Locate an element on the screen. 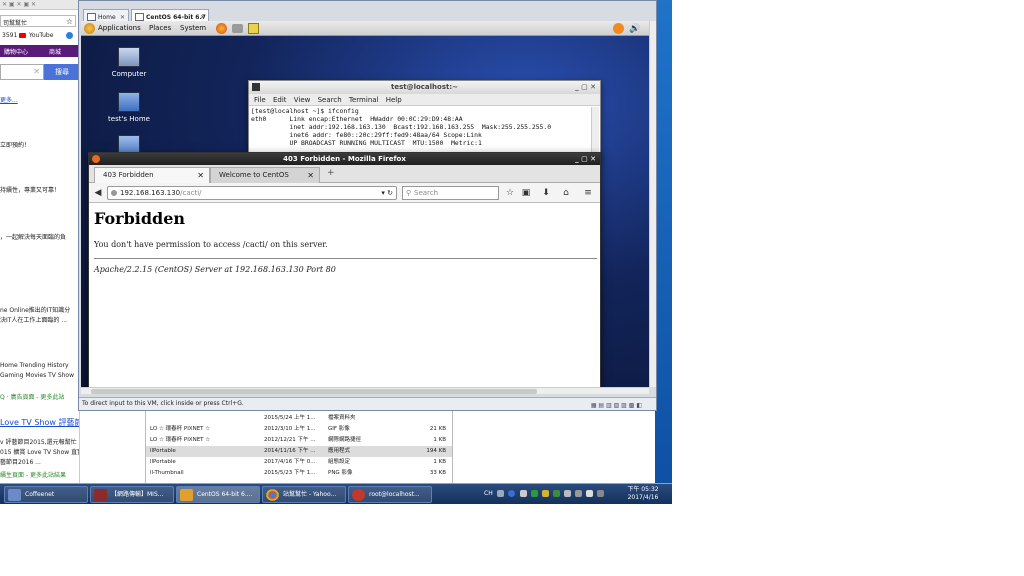  star-icon: ☆ is located at coordinates (69, 21).